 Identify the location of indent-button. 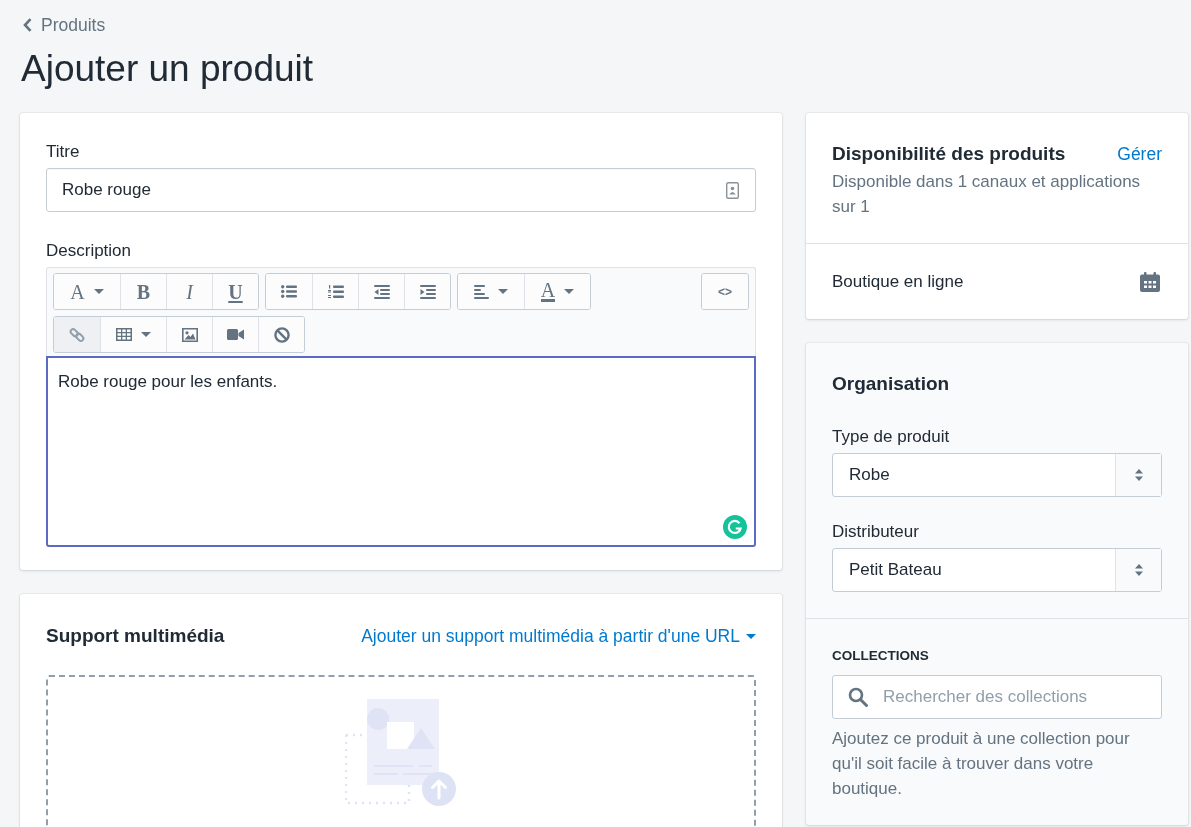
(427, 291).